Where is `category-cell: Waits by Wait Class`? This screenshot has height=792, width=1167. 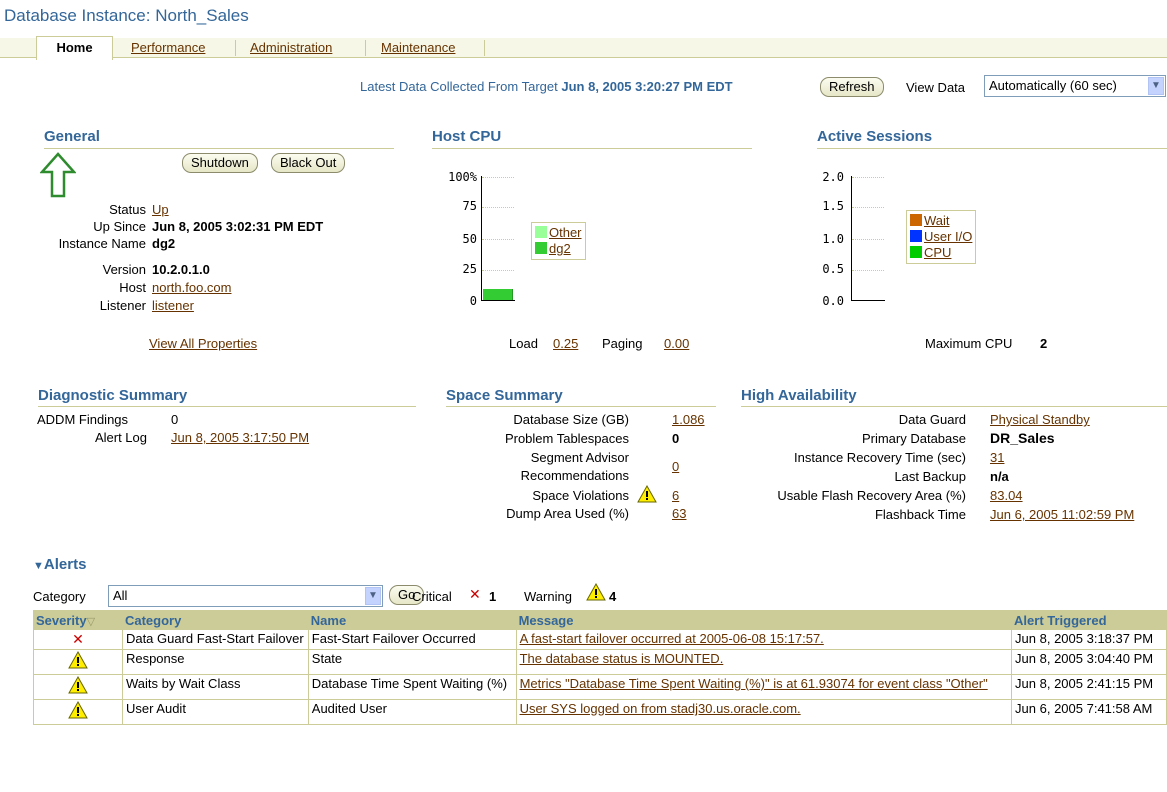
category-cell: Waits by Wait Class is located at coordinates (215, 687).